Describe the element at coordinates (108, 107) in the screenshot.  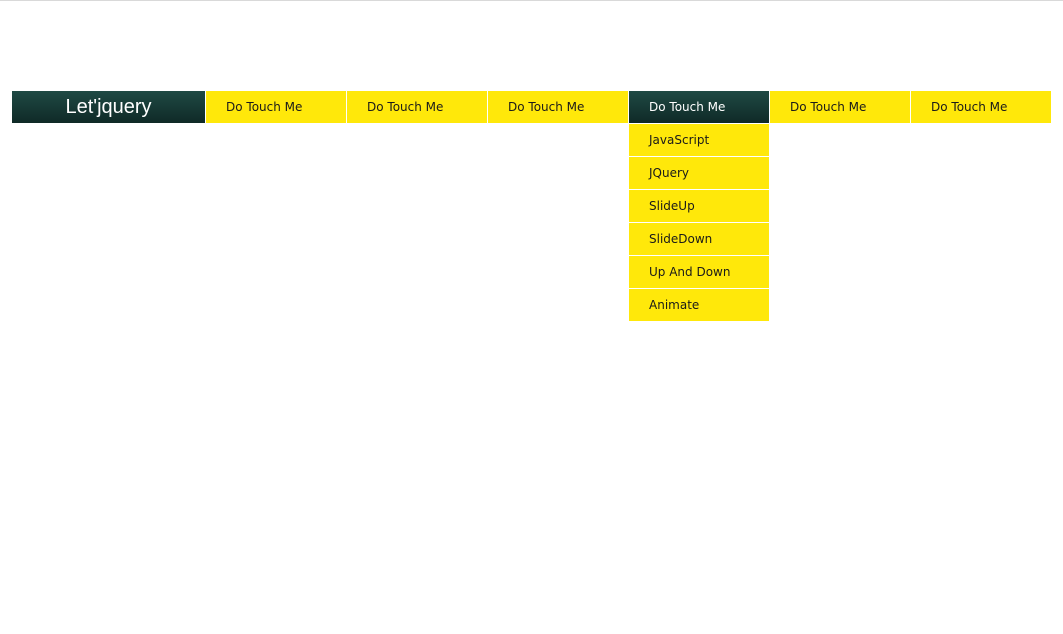
I see `brand-logo: Let'jquery` at that location.